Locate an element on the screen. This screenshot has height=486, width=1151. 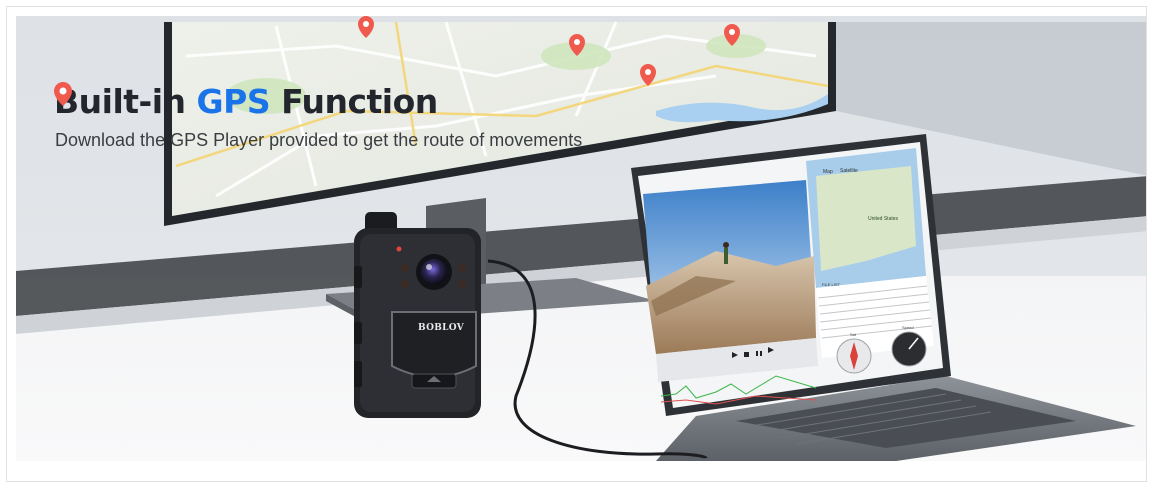
headline-accent: GPS is located at coordinates (233, 101).